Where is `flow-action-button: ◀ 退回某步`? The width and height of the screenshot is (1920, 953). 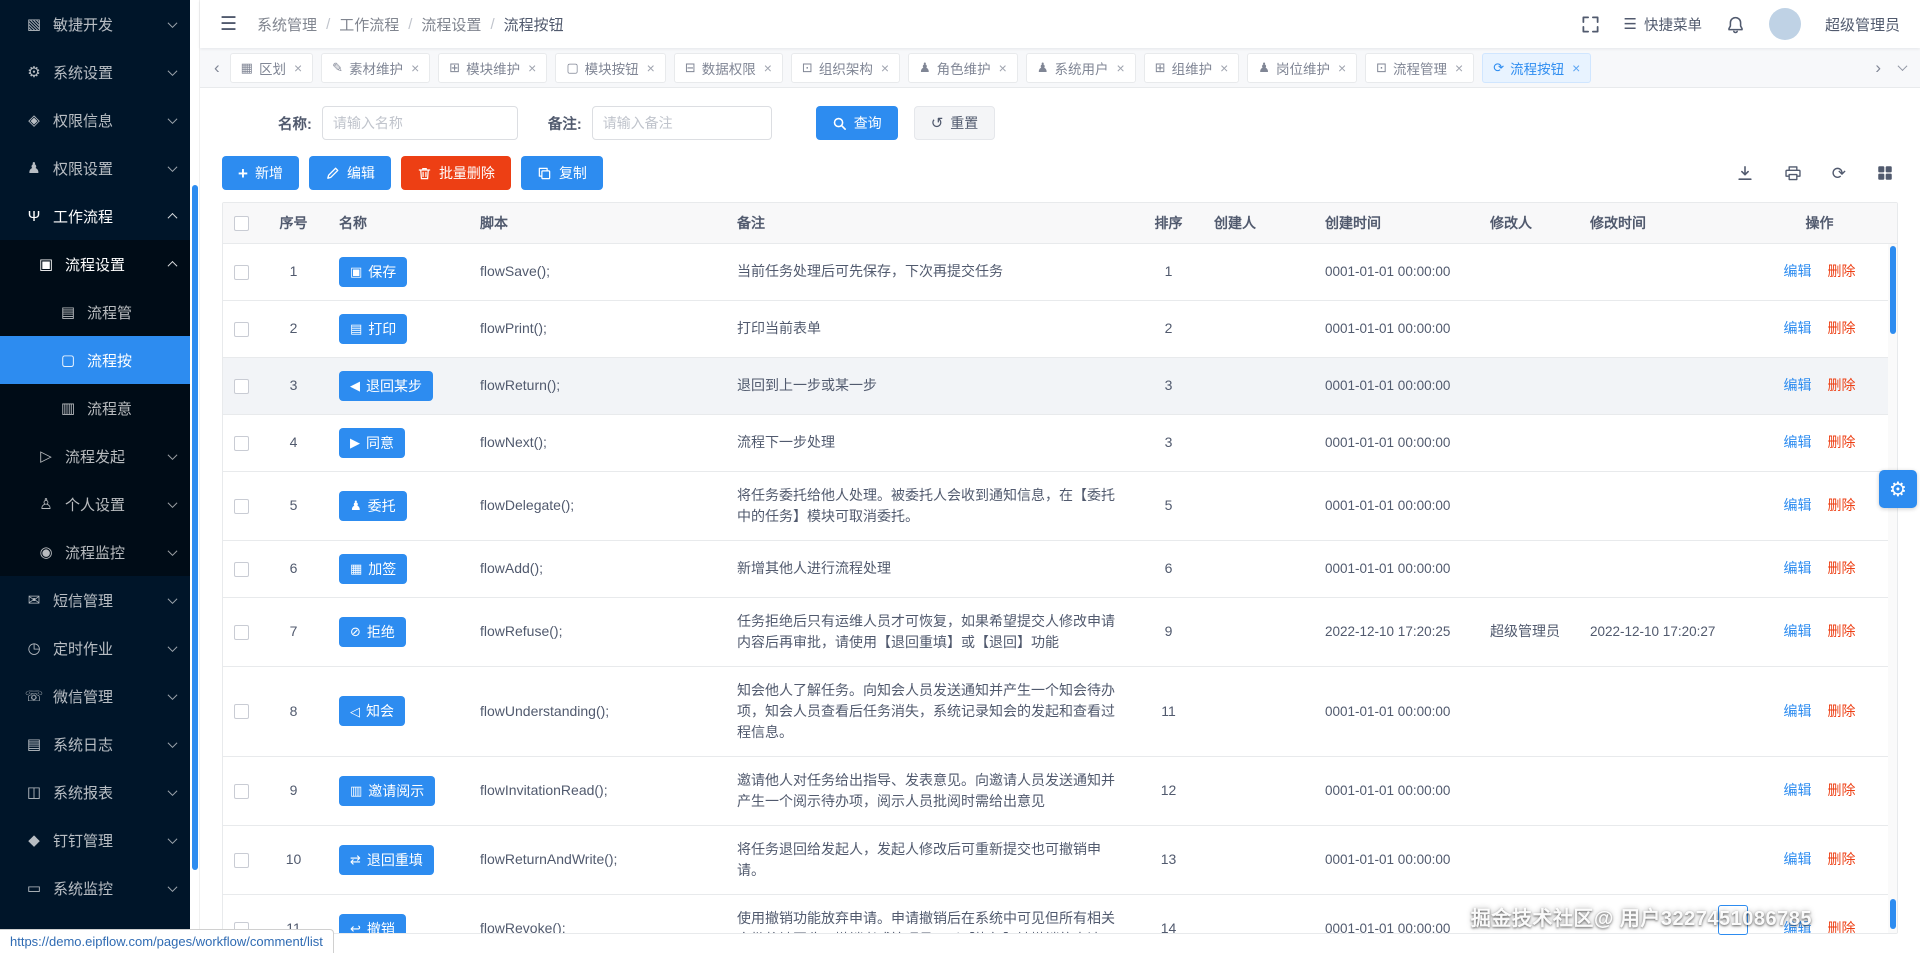
flow-action-button: ◀ 退回某步 is located at coordinates (386, 385).